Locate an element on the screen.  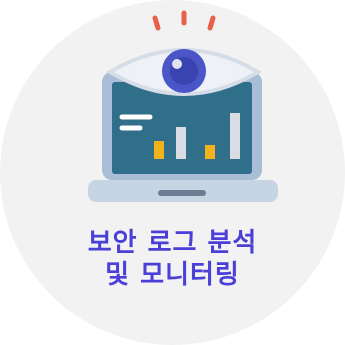
caption-subtitle: 및 모니터링 is located at coordinates (172, 275).